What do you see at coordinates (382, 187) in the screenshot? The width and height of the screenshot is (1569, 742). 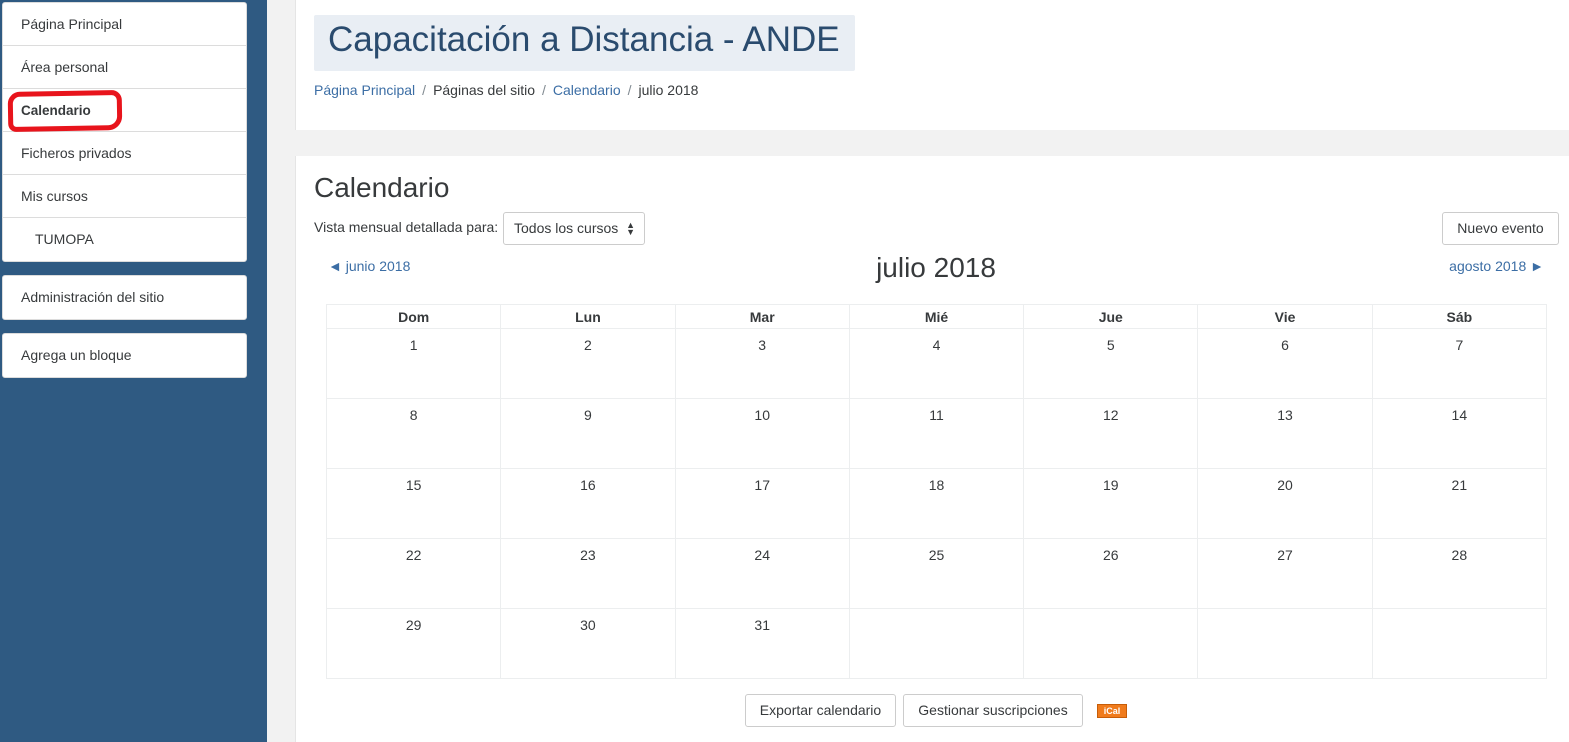 I see `page-title: Calendario` at bounding box center [382, 187].